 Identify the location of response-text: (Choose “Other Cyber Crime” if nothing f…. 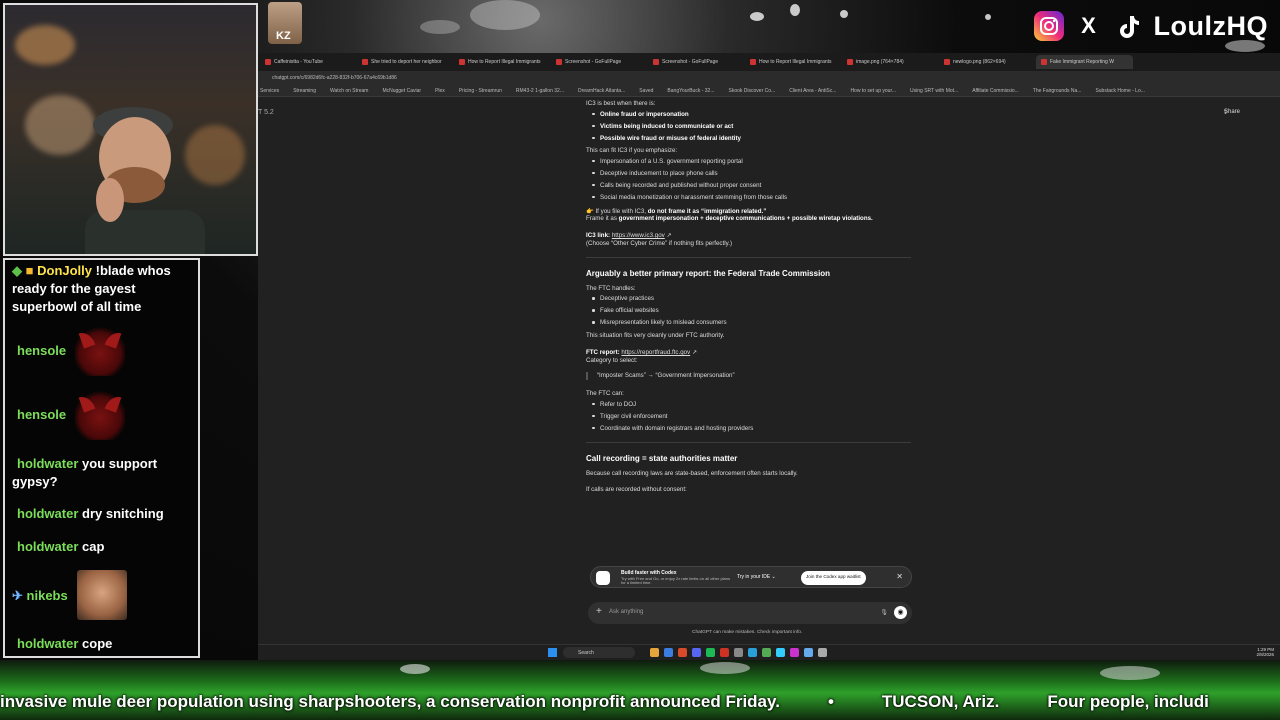
(659, 243).